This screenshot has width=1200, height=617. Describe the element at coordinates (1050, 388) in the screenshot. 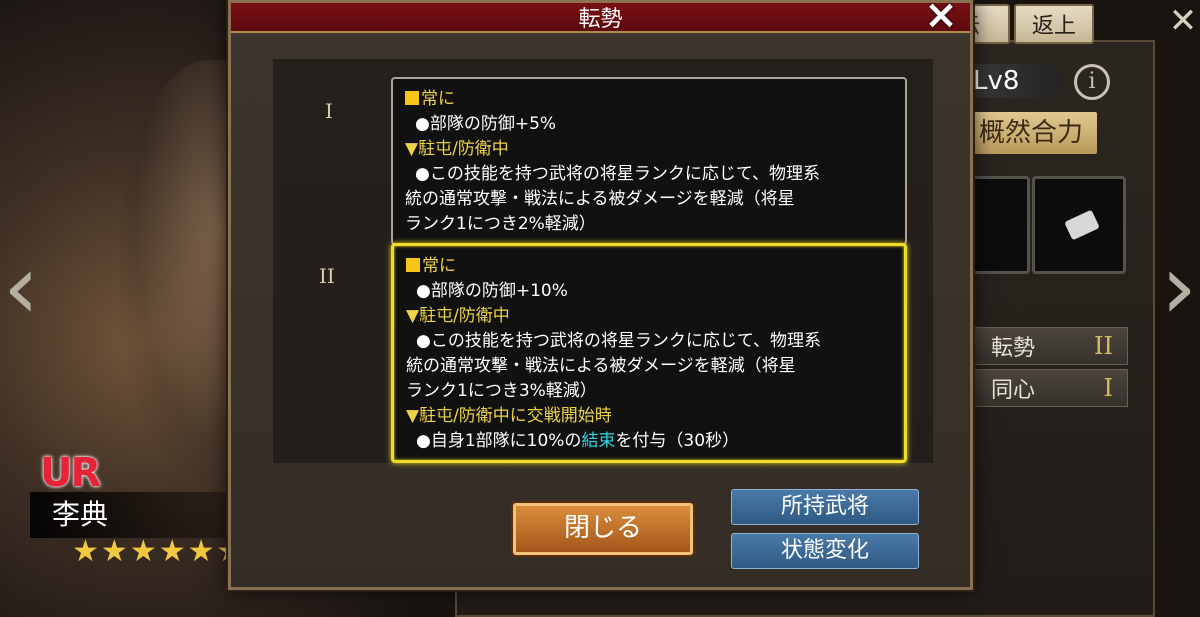

I see `skill-row-doushin: 同心 I` at that location.